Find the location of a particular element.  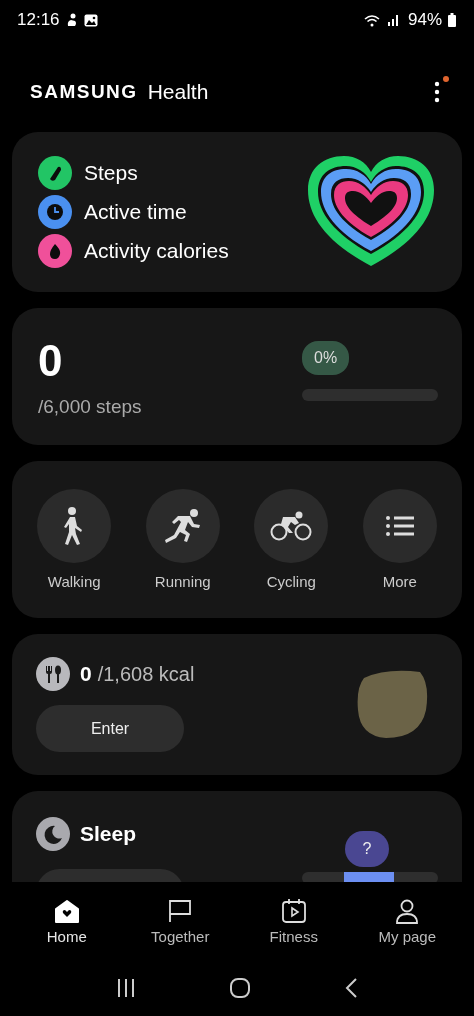

ring-label: Steps is located at coordinates (111, 173).